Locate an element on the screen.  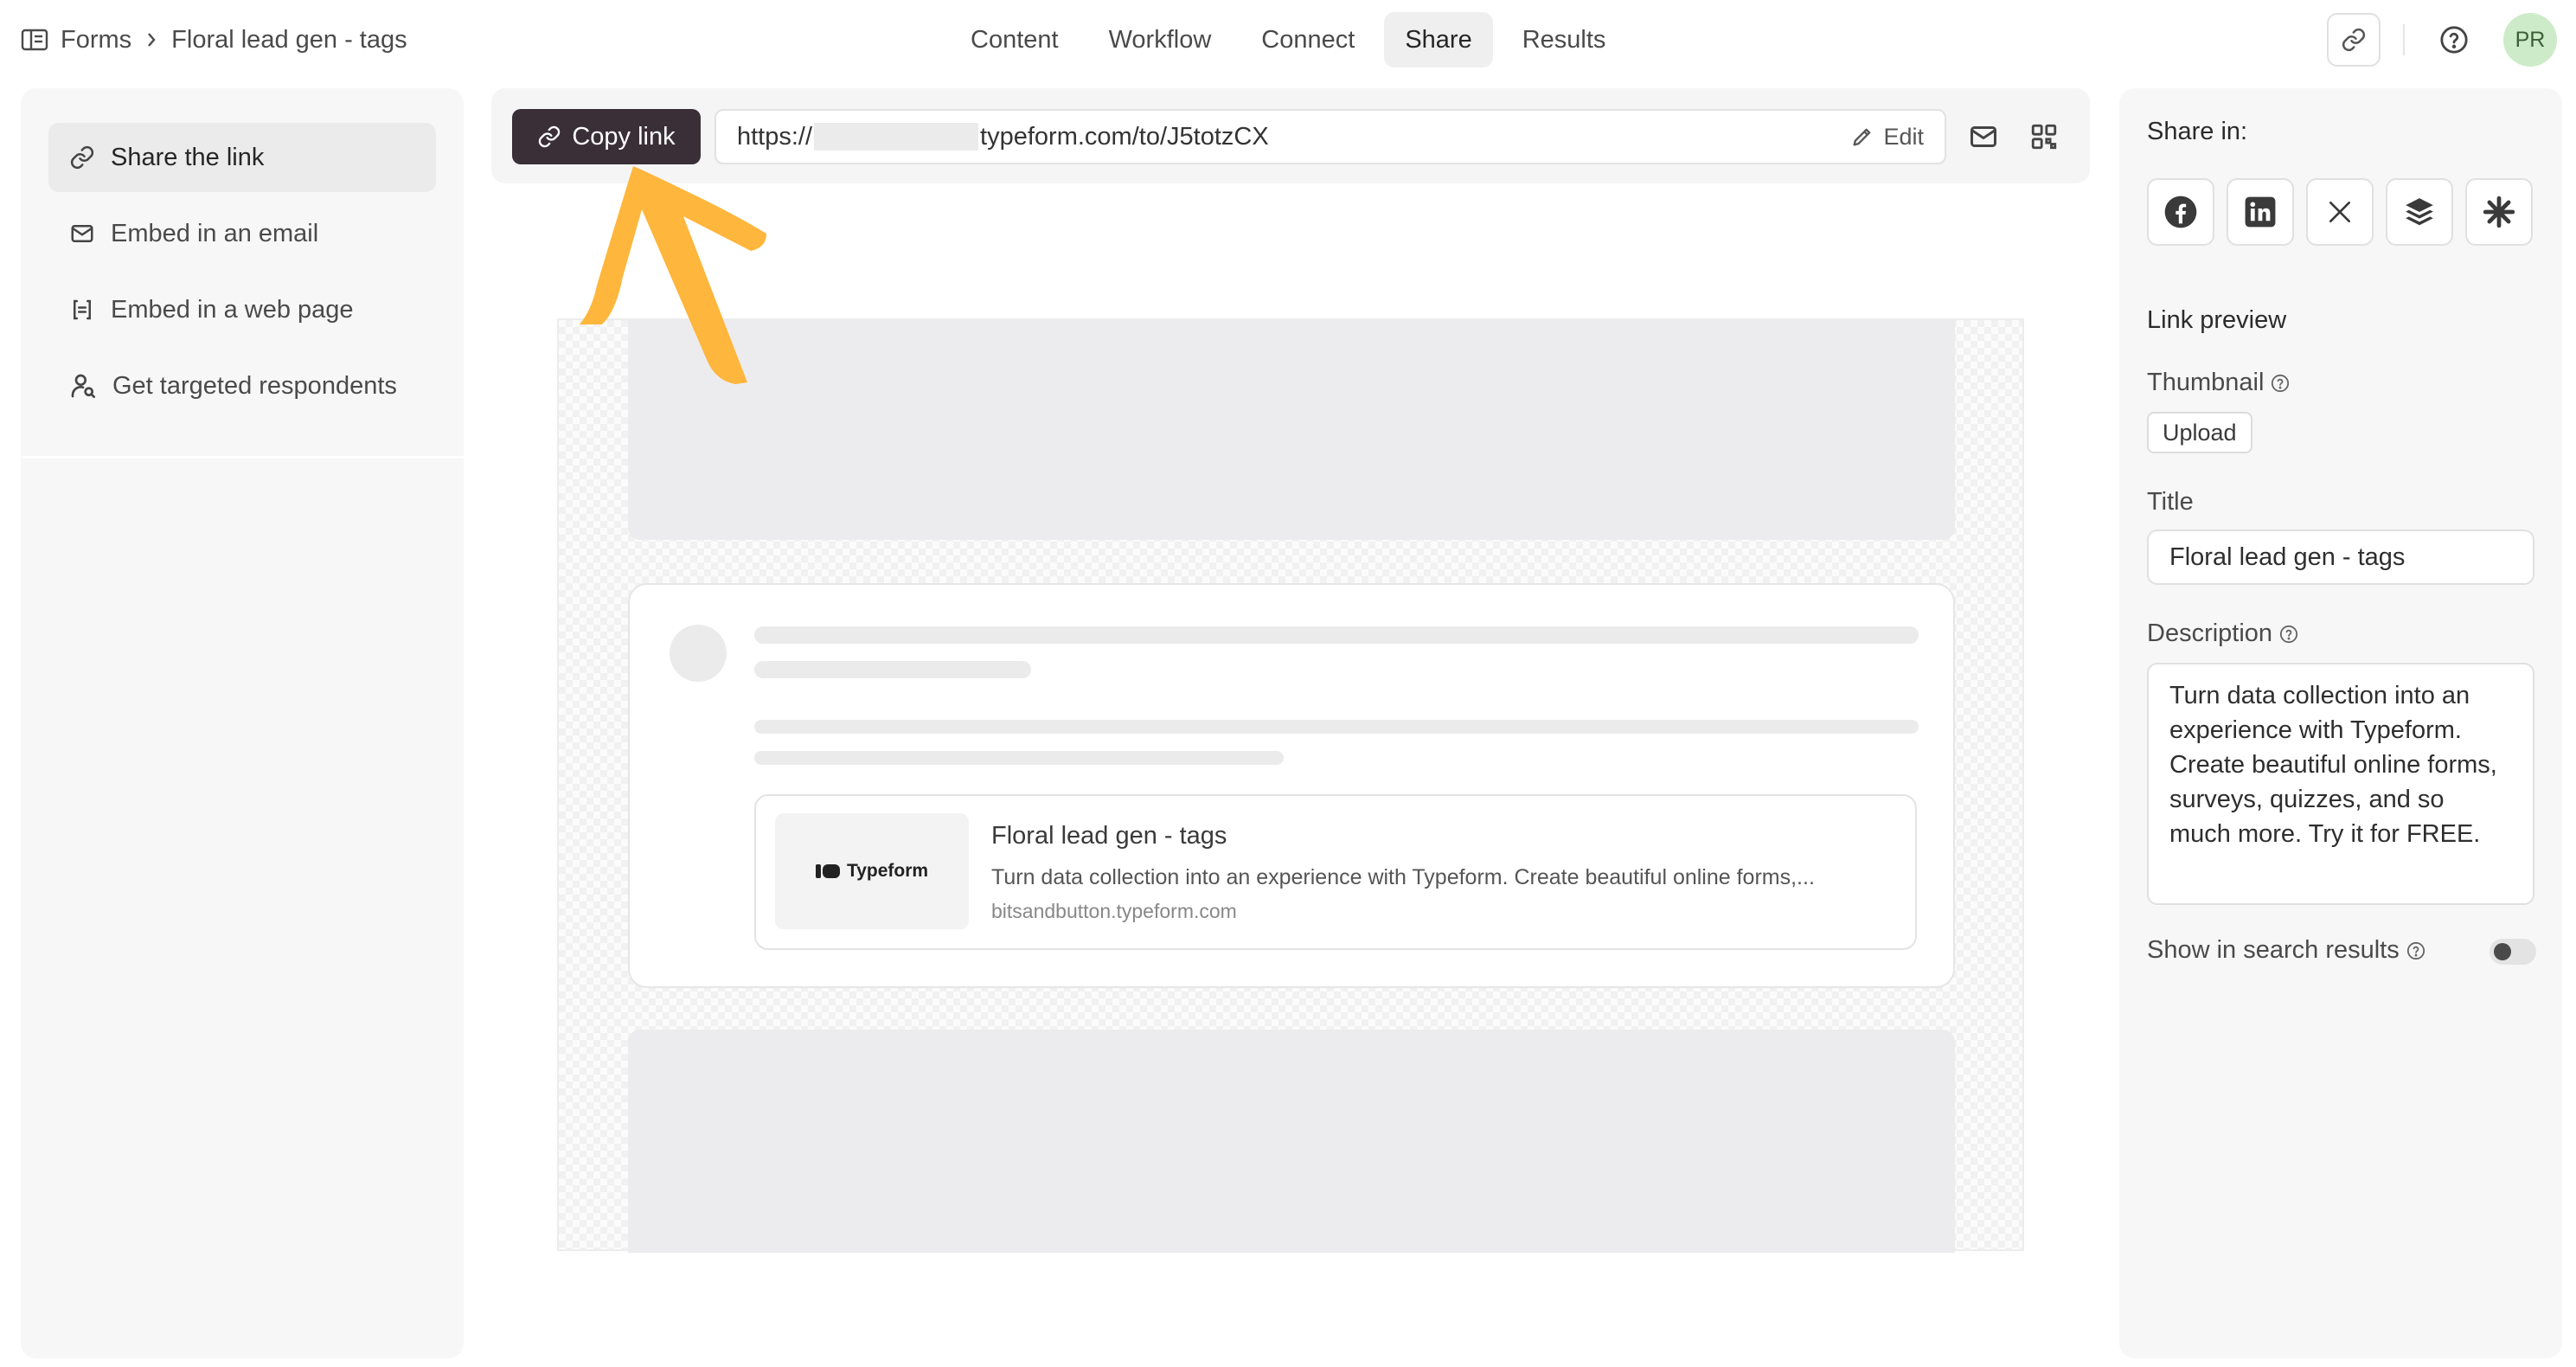
facebook-icon is located at coordinates (2180, 212).